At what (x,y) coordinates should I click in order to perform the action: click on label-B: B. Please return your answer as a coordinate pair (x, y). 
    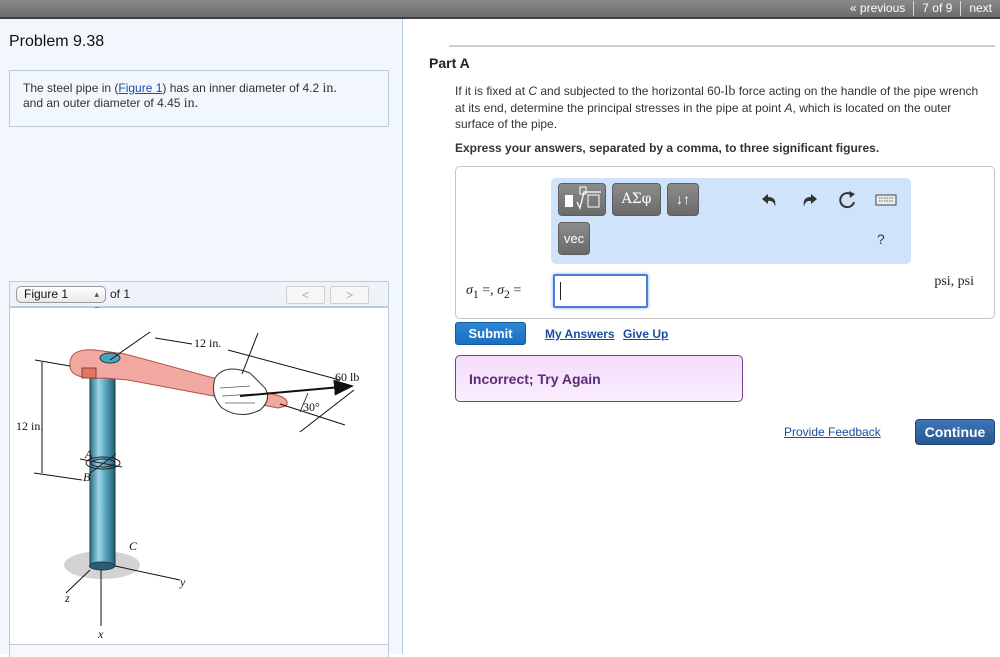
    Looking at the image, I should click on (87, 477).